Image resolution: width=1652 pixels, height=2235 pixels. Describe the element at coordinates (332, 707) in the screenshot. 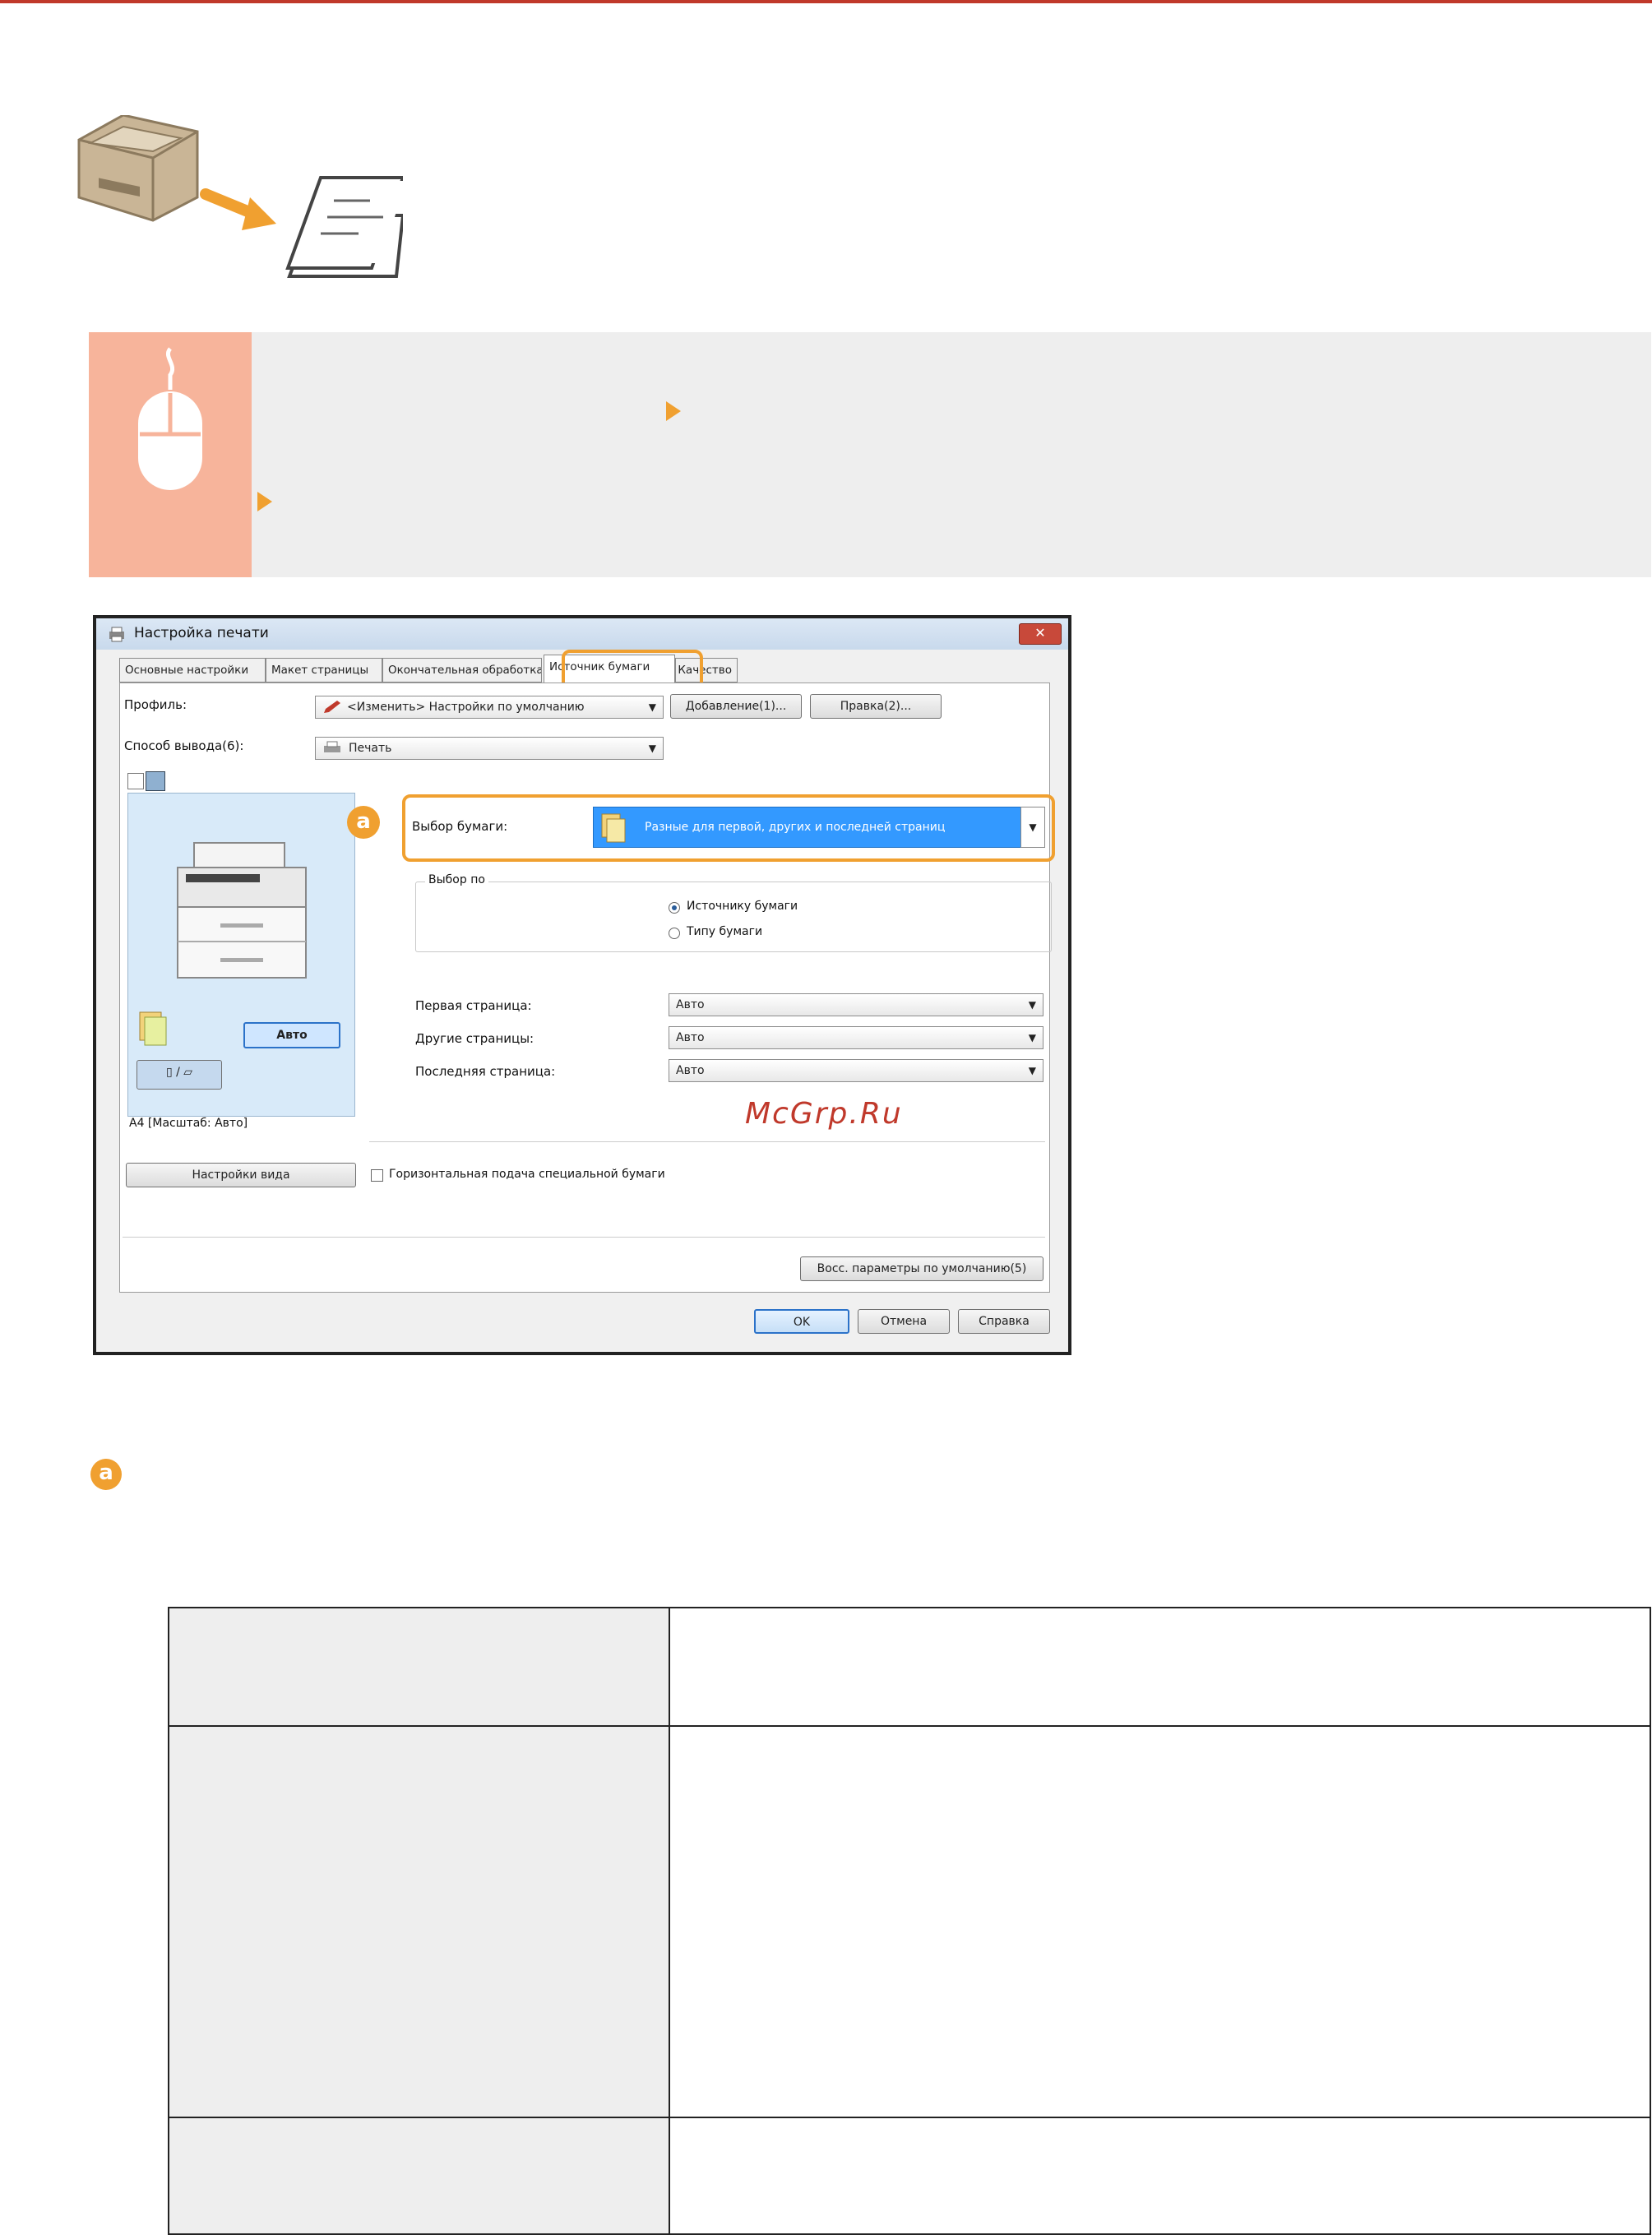

I see `pencil-icon` at that location.